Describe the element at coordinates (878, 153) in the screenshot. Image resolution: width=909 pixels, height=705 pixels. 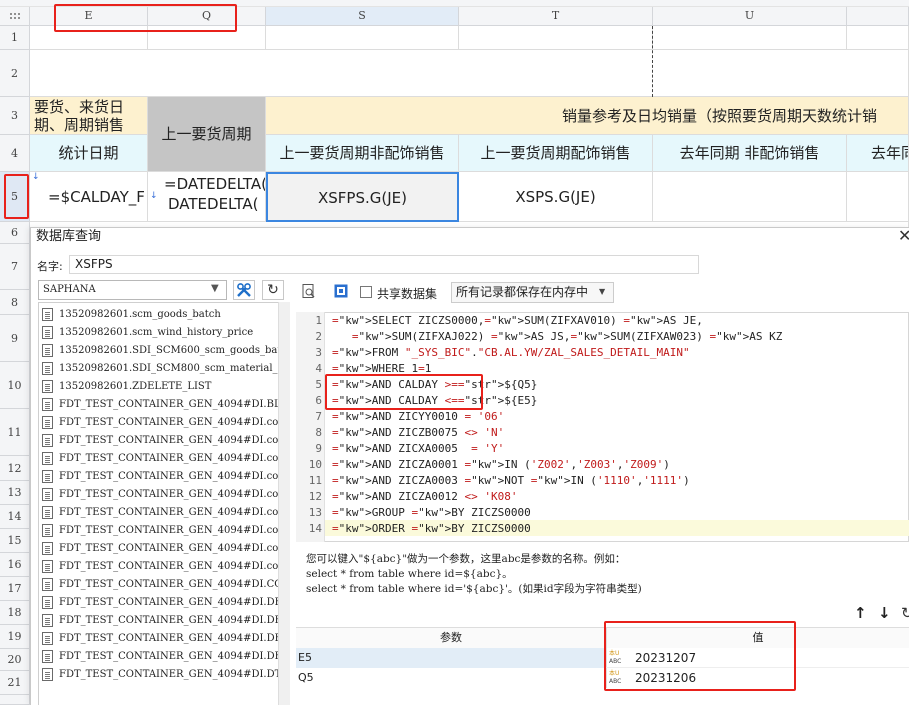
I see `cell-v4: 去年同` at that location.